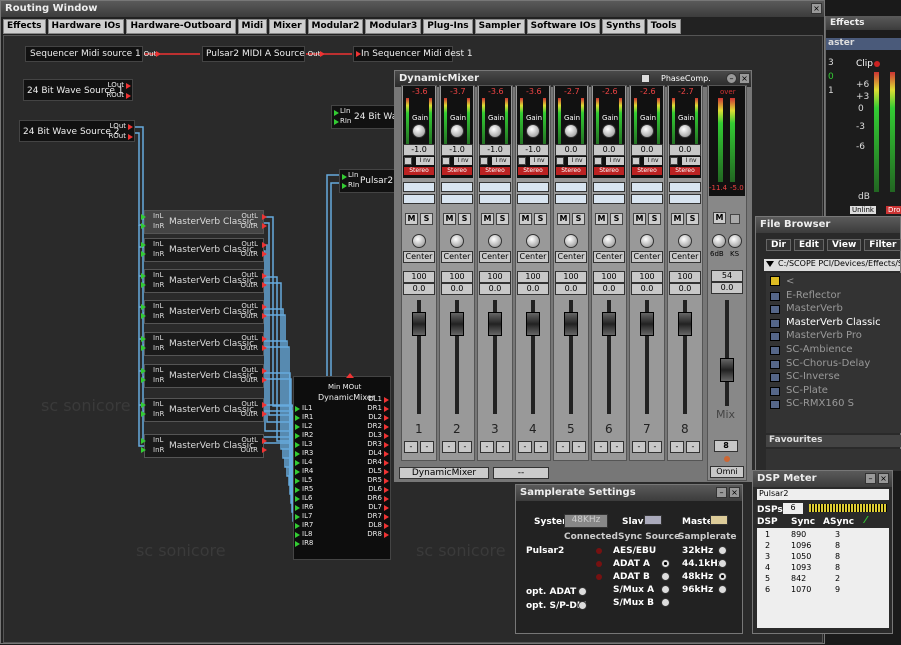  Describe the element at coordinates (807, 390) in the screenshot. I see `fb-item: SC-Plate` at that location.